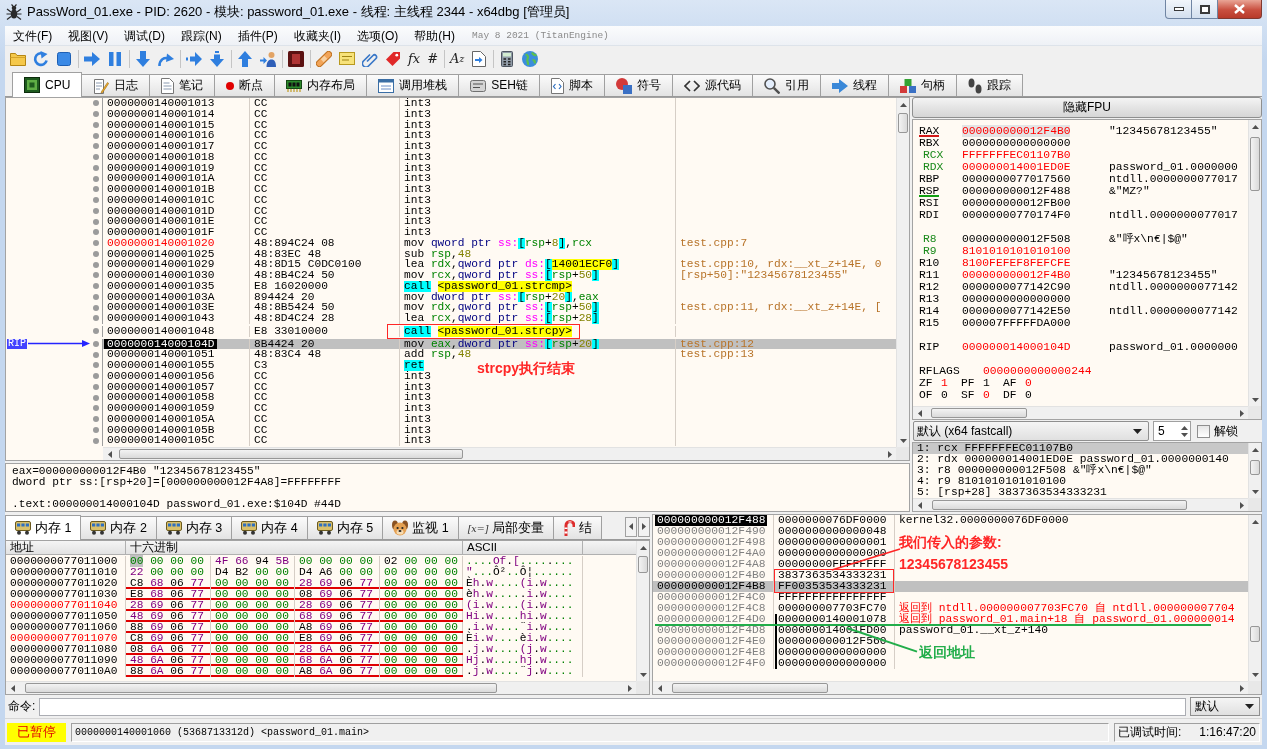 The height and width of the screenshot is (749, 1267). Describe the element at coordinates (413, 85) in the screenshot. I see `tab: 调用堆栈` at that location.